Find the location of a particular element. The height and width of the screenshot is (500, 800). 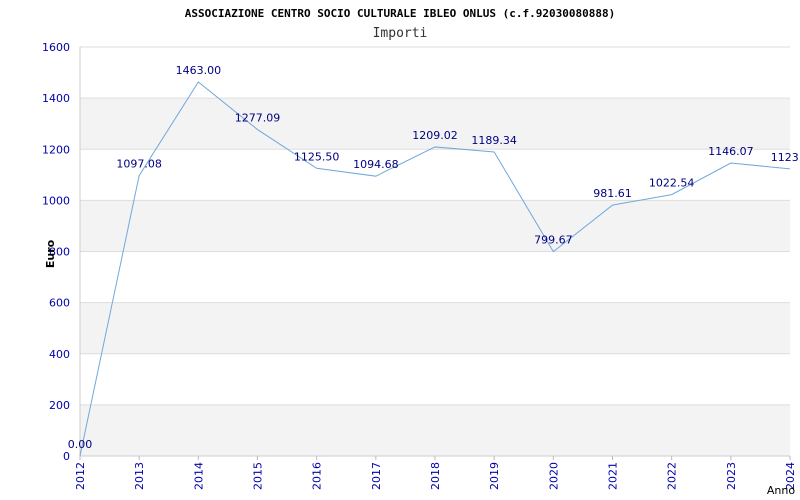

y-tick-label: 1200 is located at coordinates (56, 149).